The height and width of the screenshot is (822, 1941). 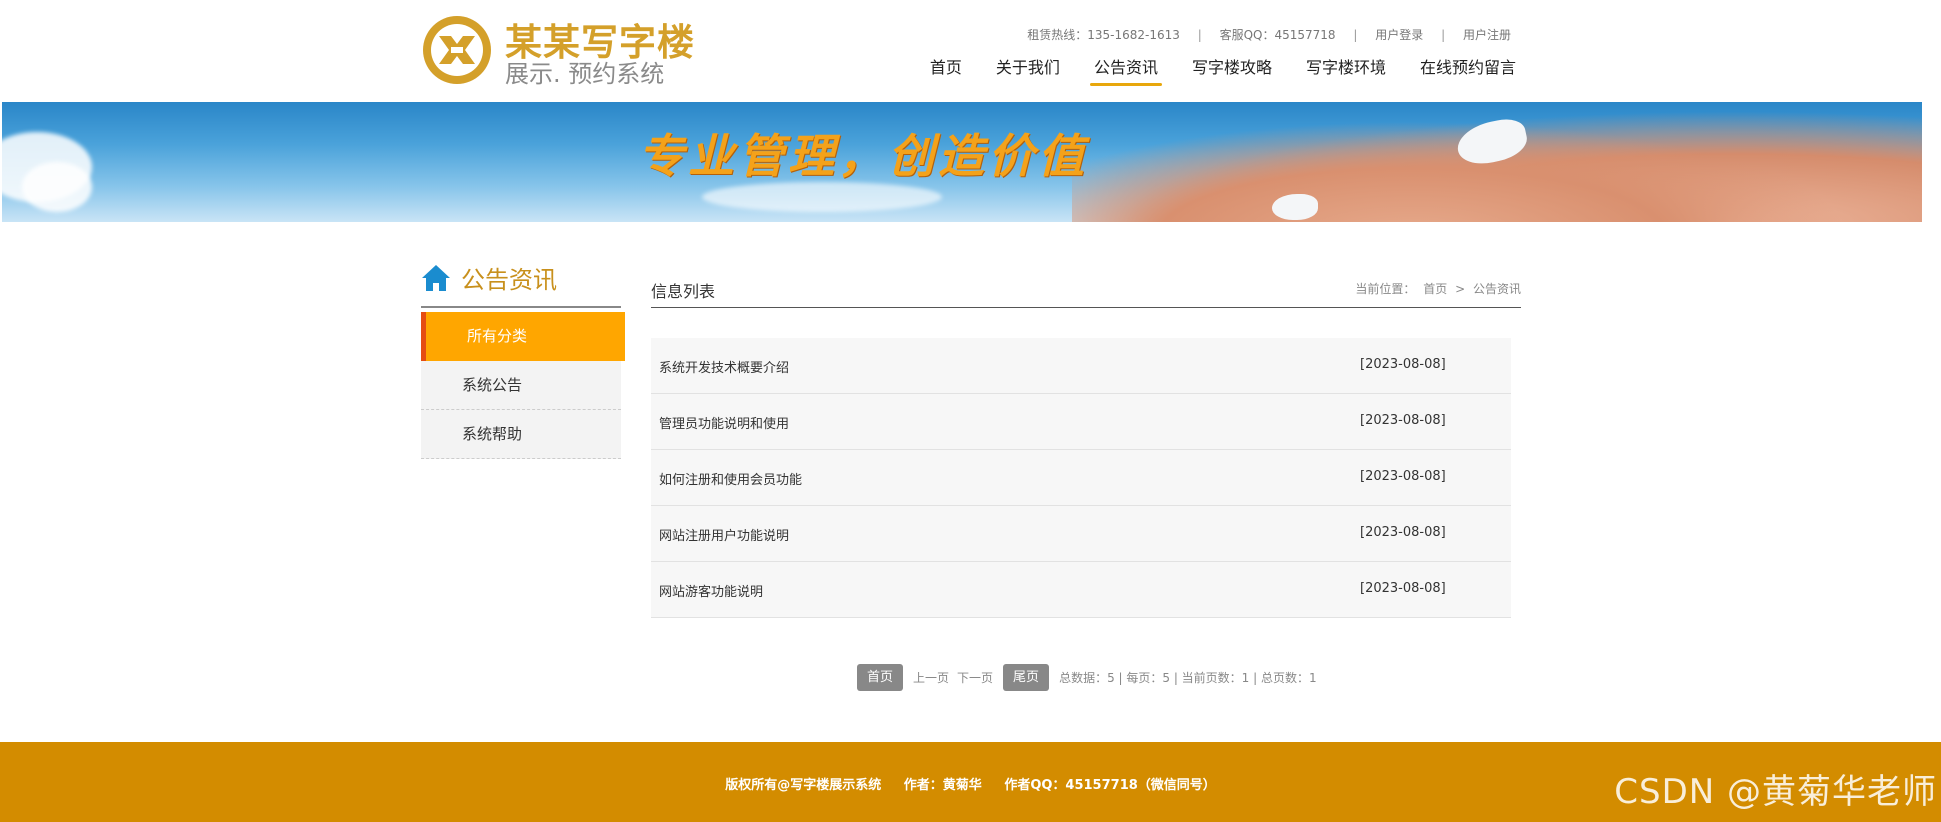 What do you see at coordinates (1399, 35) in the screenshot?
I see `login-link: 用户登录` at bounding box center [1399, 35].